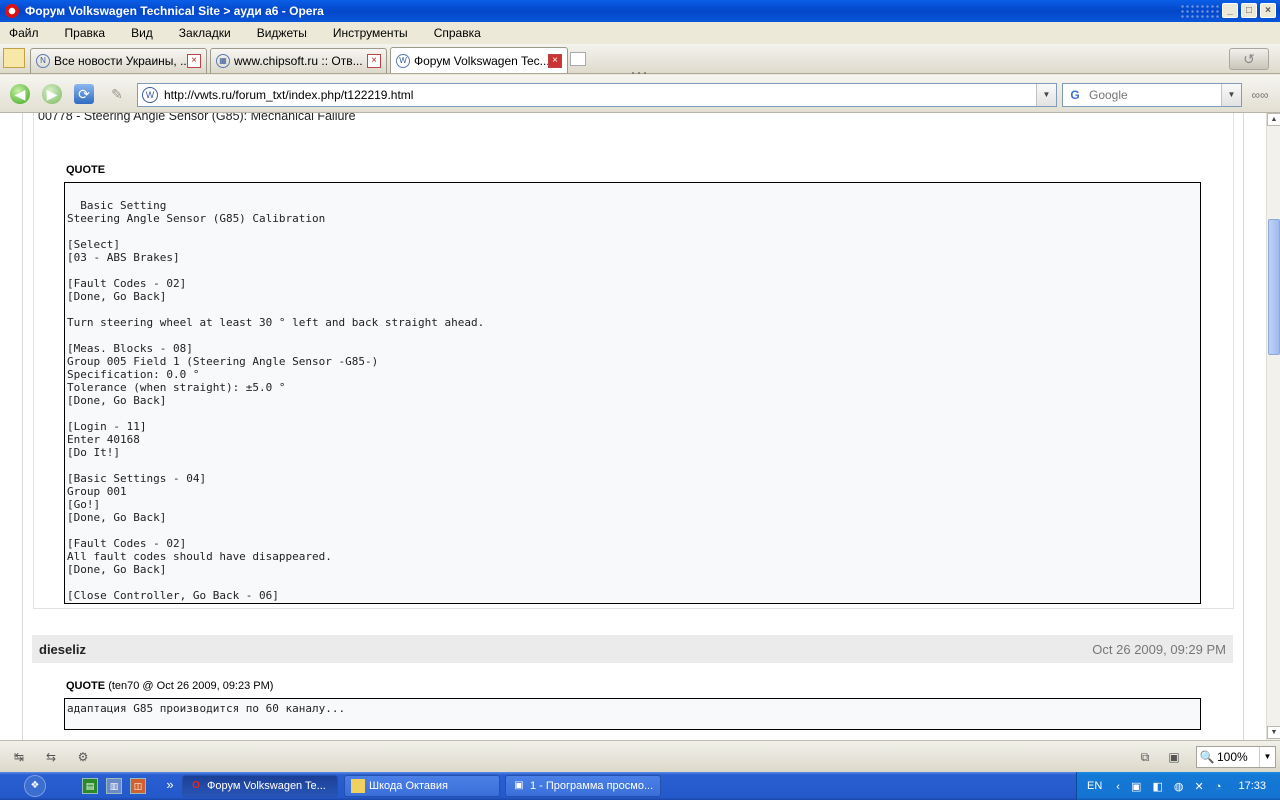  I want to click on quote-line: [Basic Settings - 04], so click(137, 478).